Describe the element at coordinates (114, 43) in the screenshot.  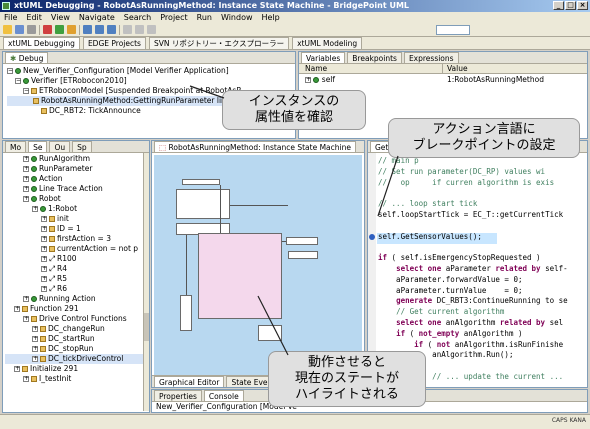
I see `perspective-tab: EDGE Projects` at that location.